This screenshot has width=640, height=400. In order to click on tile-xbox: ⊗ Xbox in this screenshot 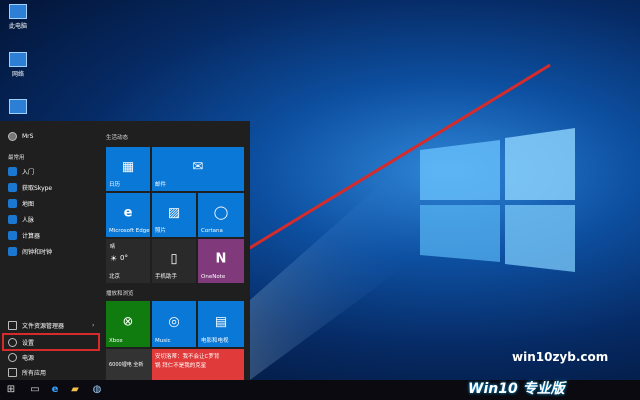, I will do `click(128, 324)`.